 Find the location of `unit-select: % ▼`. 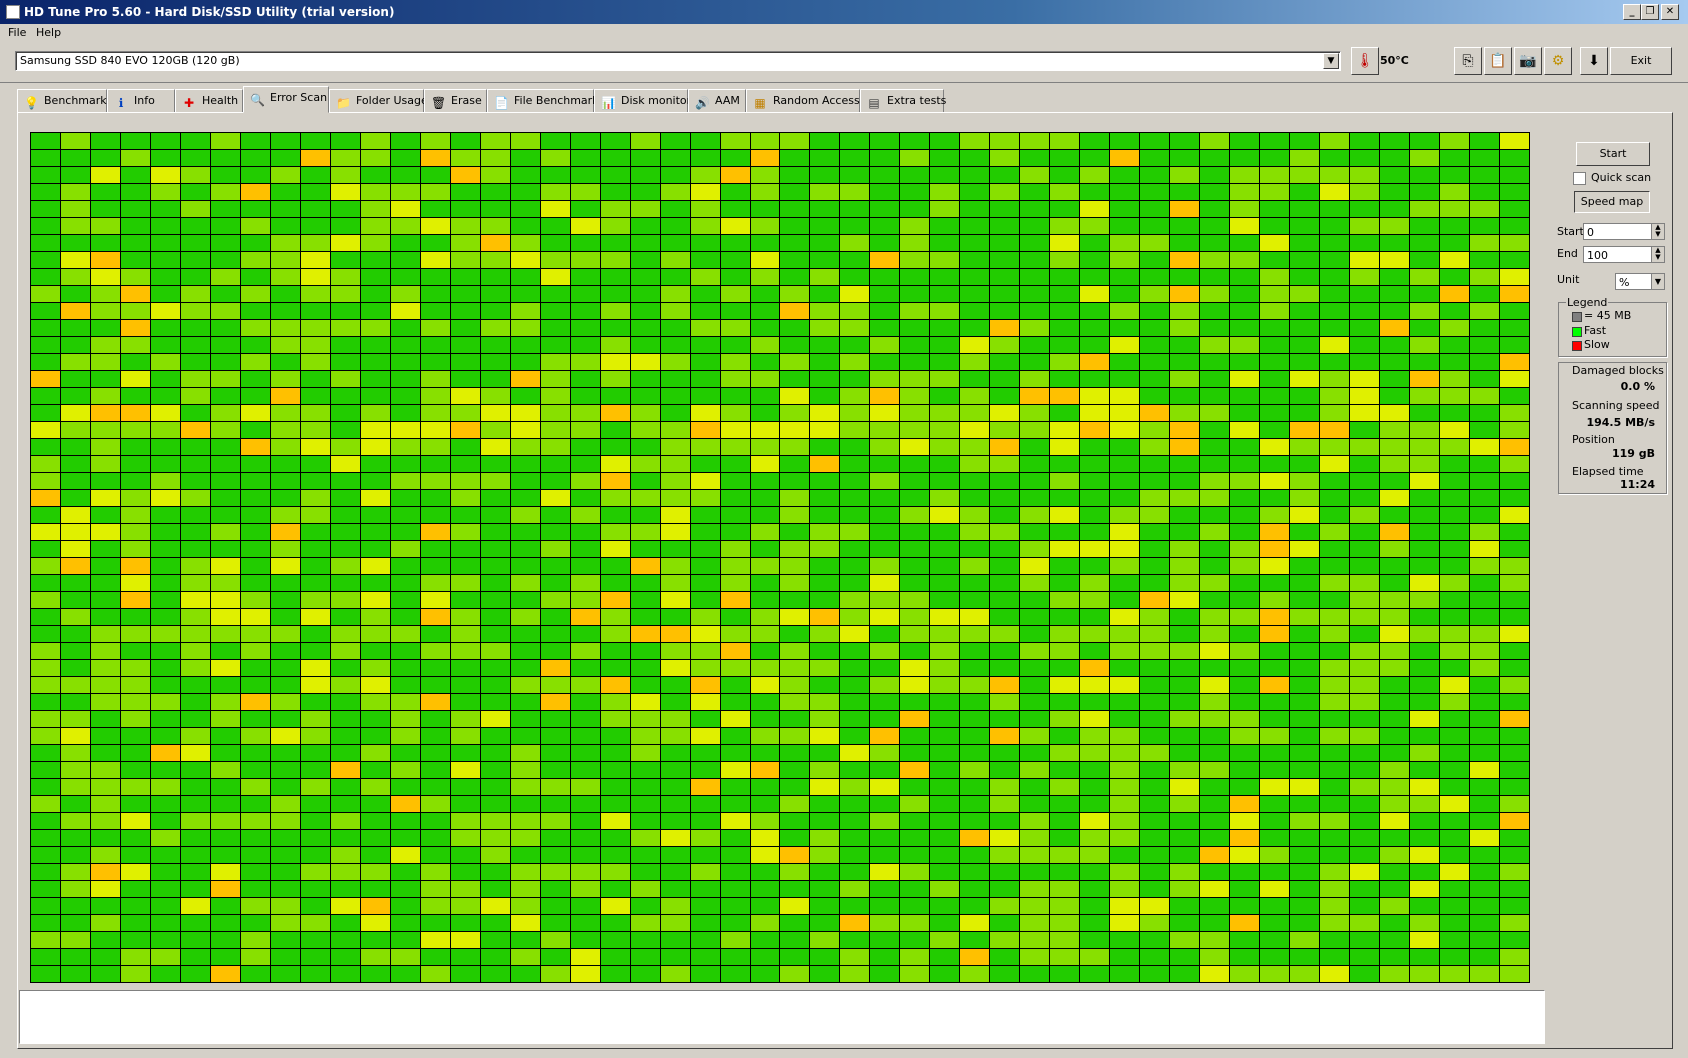

unit-select: % ▼ is located at coordinates (1640, 281).